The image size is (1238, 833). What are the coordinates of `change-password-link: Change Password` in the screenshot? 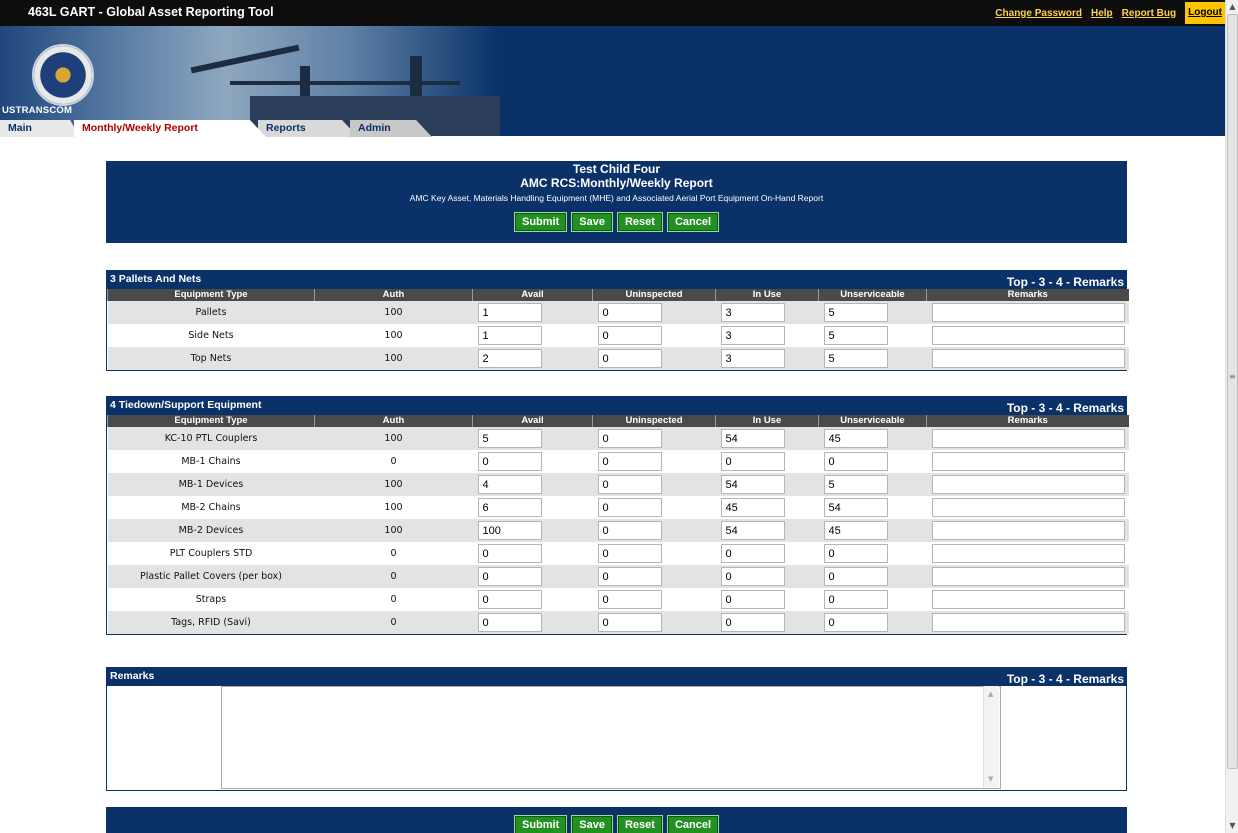 It's located at (1038, 13).